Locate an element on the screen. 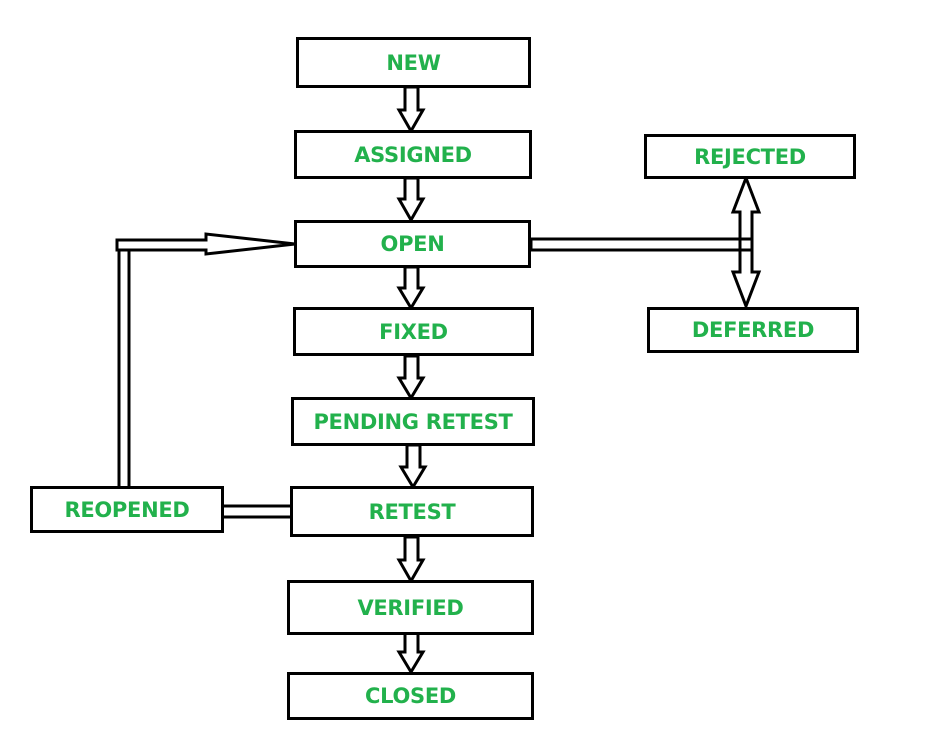 The width and height of the screenshot is (930, 749). state-fixed-label: FIXED is located at coordinates (413, 331).